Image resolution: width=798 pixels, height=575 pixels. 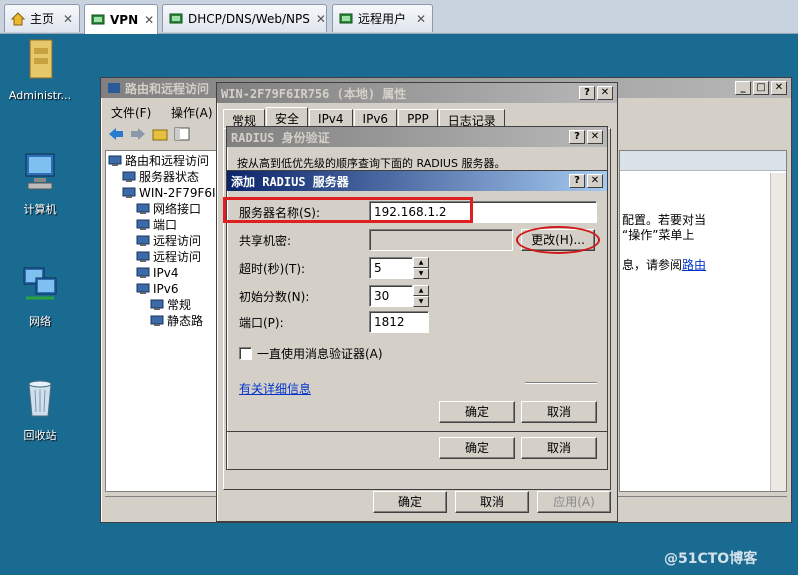 I want to click on tree-item: 路由和远程访问, so click(x=163, y=161).